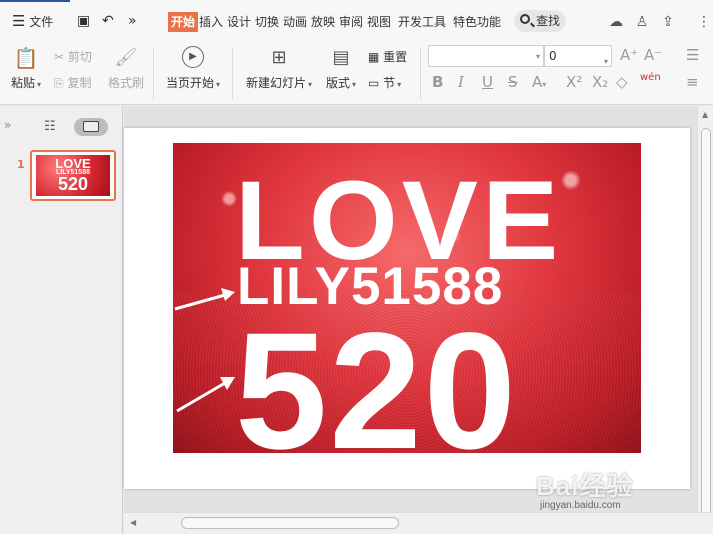  Describe the element at coordinates (668, 22) in the screenshot. I see `share-icon: ⇪` at that location.